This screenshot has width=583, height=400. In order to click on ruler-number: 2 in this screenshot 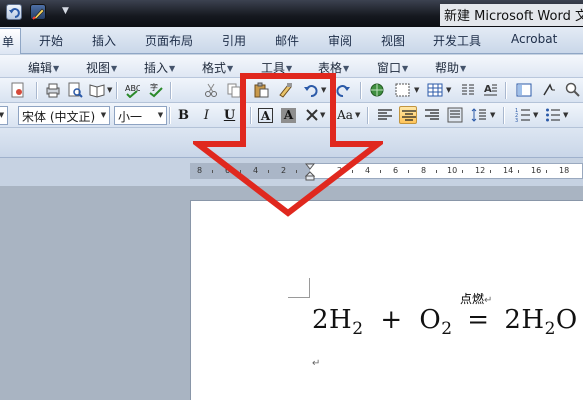, I will do `click(340, 170)`.